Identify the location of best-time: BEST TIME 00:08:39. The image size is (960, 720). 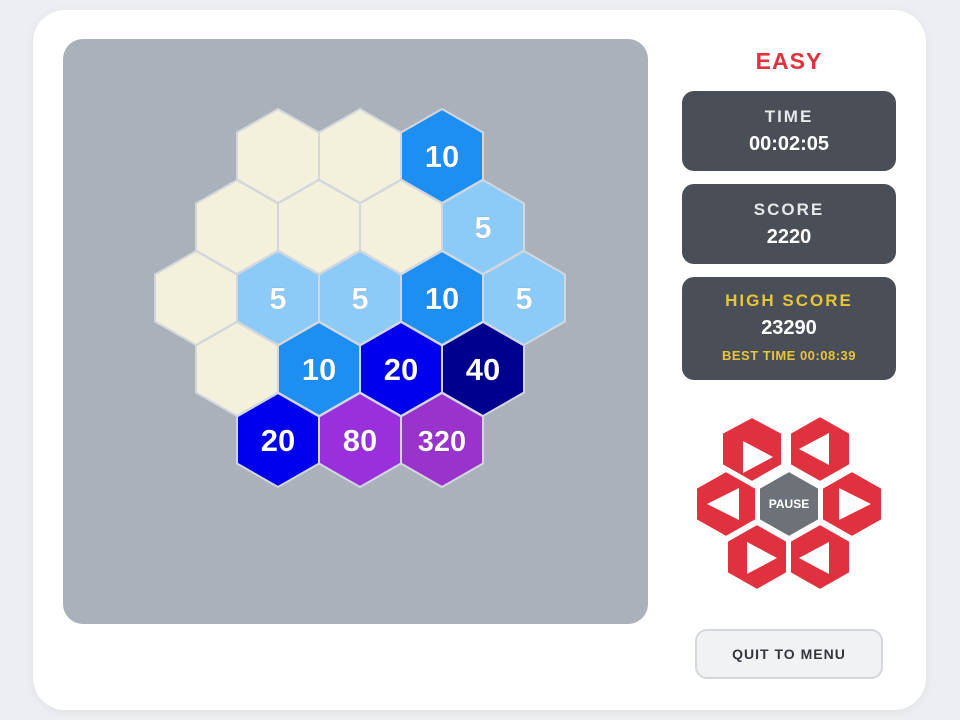
(789, 355).